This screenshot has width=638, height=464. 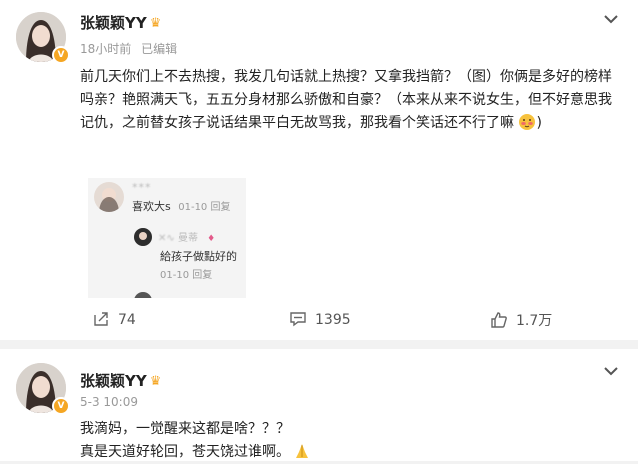 I want to click on comment-avatar, so click(x=109, y=197).